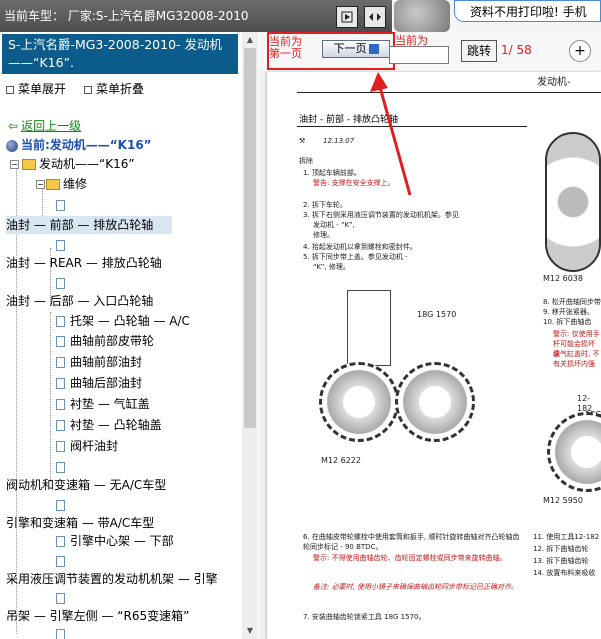 The width and height of the screenshot is (601, 639). What do you see at coordinates (250, 40) in the screenshot?
I see `scroll-up-icon: ▲` at bounding box center [250, 40].